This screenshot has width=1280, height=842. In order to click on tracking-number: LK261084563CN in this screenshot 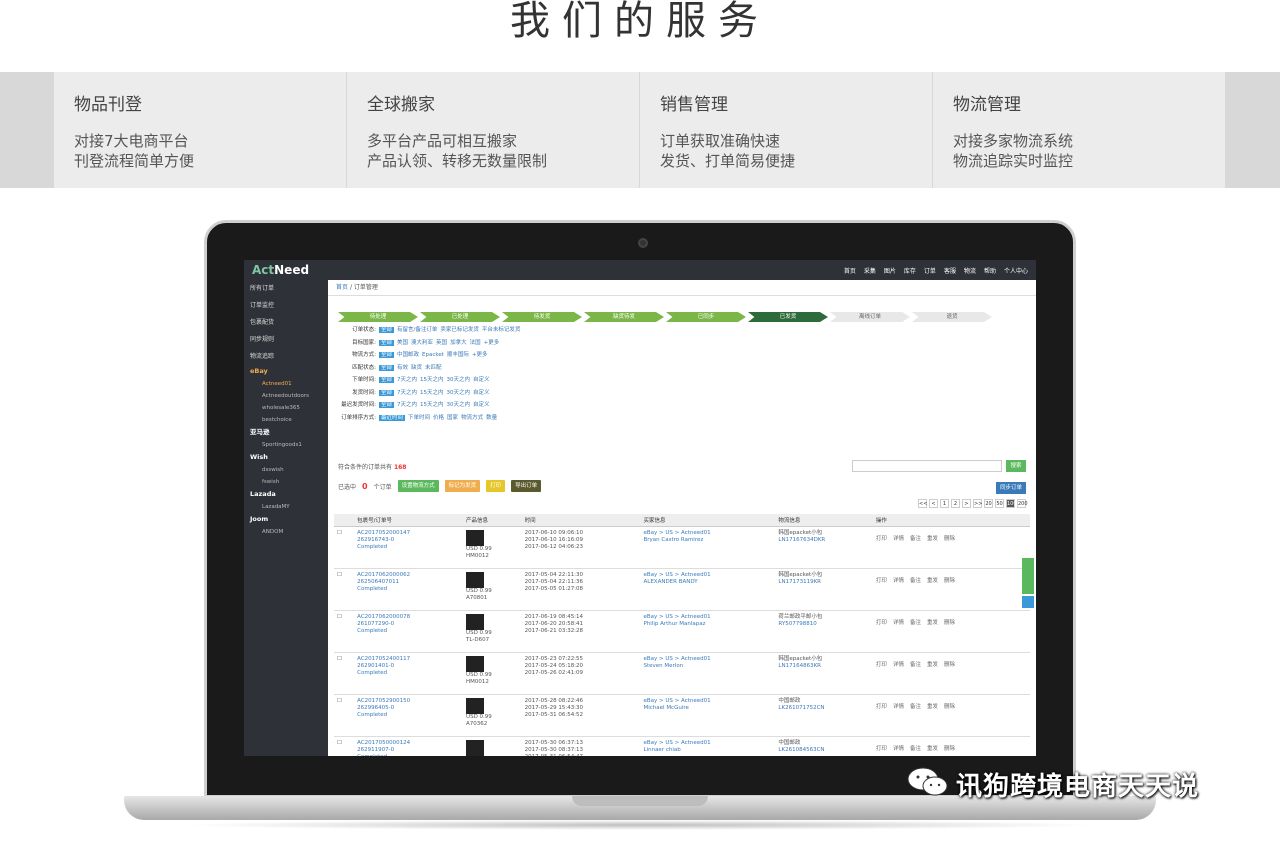, I will do `click(824, 750)`.